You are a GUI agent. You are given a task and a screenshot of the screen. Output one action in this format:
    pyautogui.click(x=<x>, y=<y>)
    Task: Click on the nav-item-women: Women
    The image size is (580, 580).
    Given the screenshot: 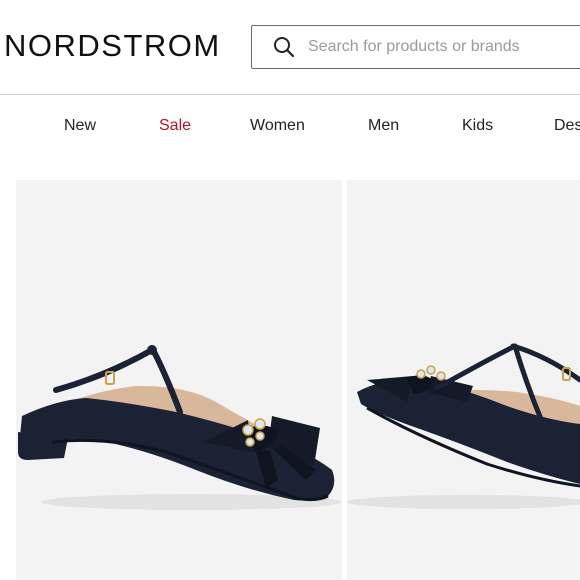 What is the action you would take?
    pyautogui.click(x=277, y=126)
    